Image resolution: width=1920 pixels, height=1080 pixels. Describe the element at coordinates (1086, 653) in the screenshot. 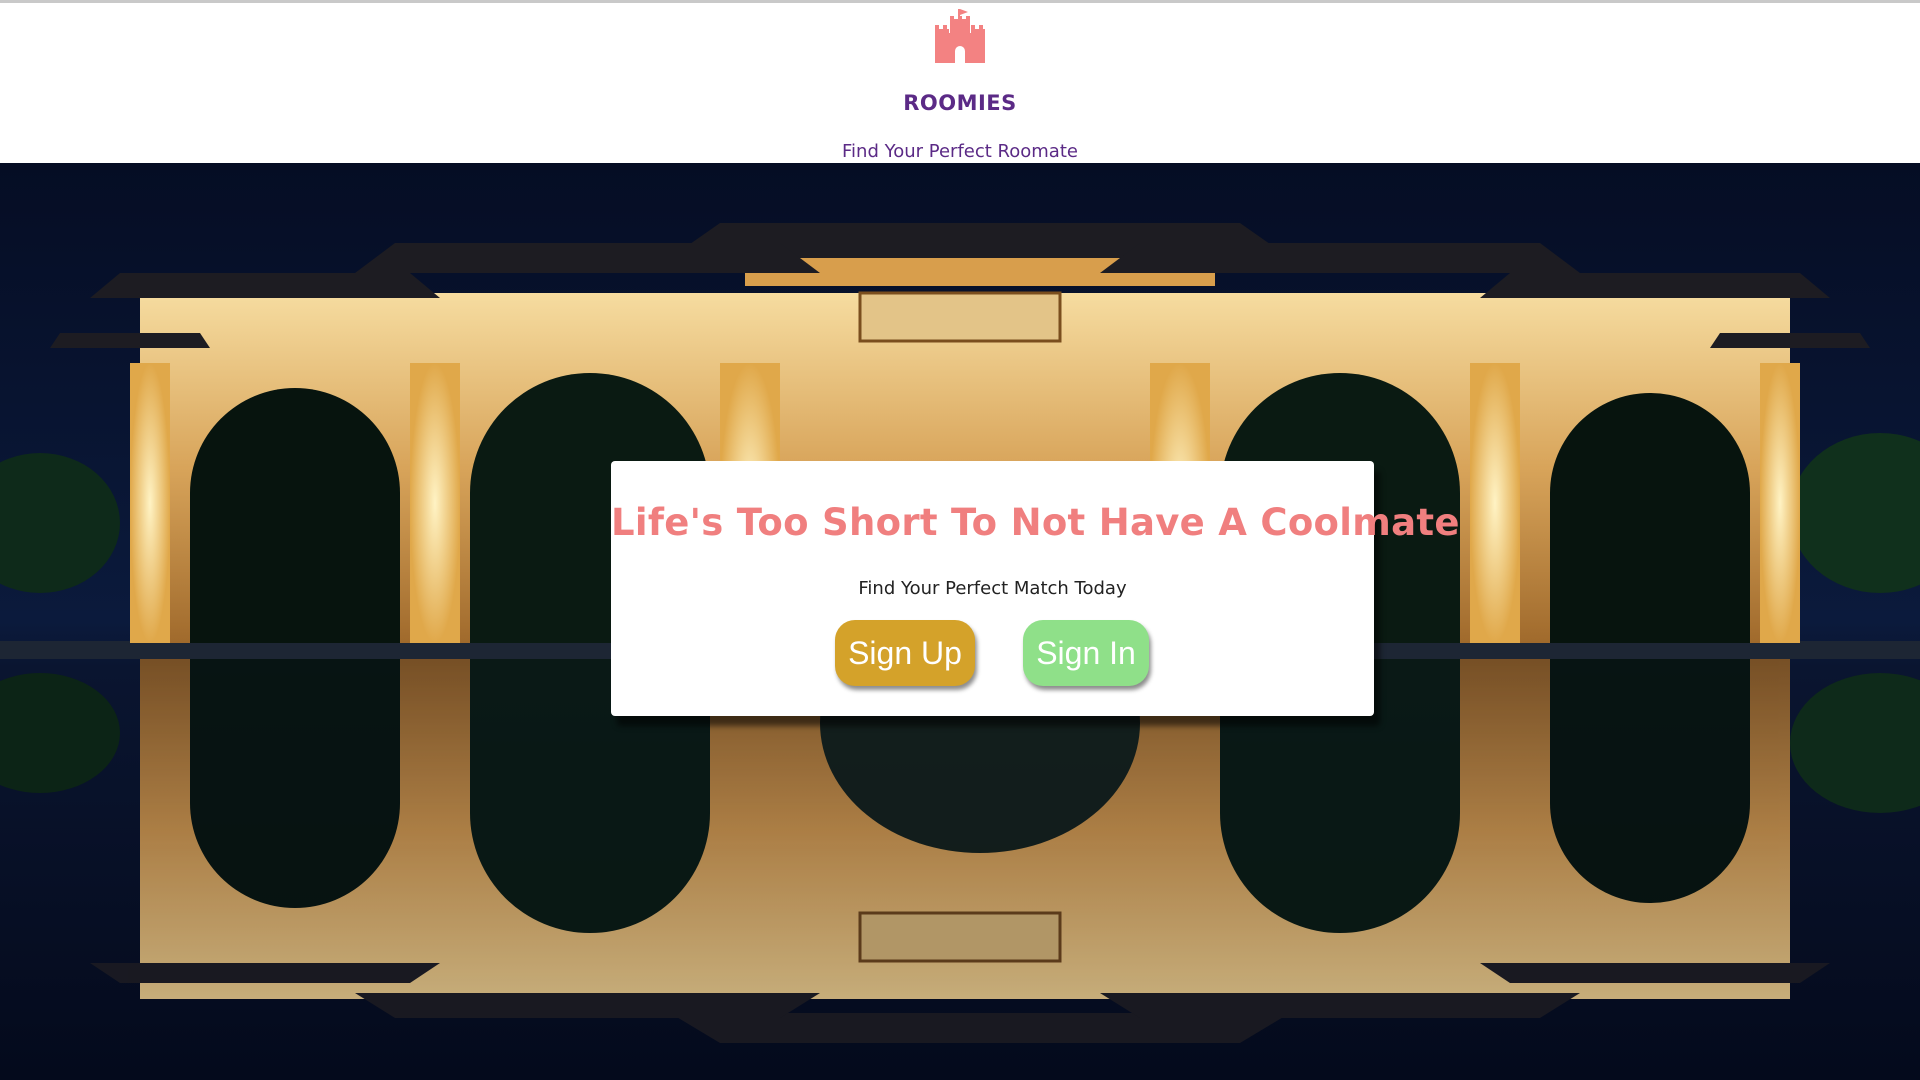

I see `sign-in-button: Sign In` at that location.